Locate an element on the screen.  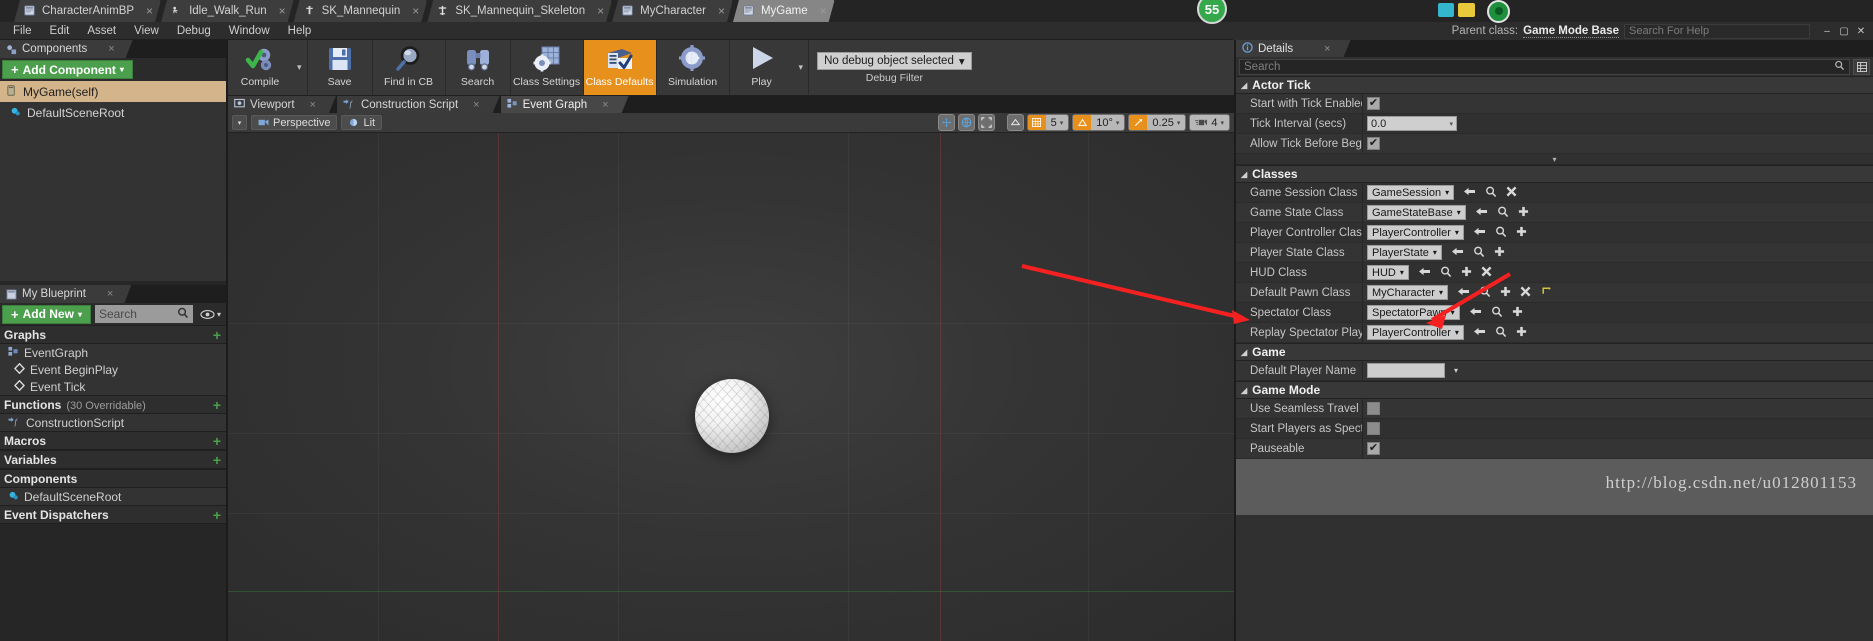
tab-details-close-icon: × is located at coordinates (1327, 49).